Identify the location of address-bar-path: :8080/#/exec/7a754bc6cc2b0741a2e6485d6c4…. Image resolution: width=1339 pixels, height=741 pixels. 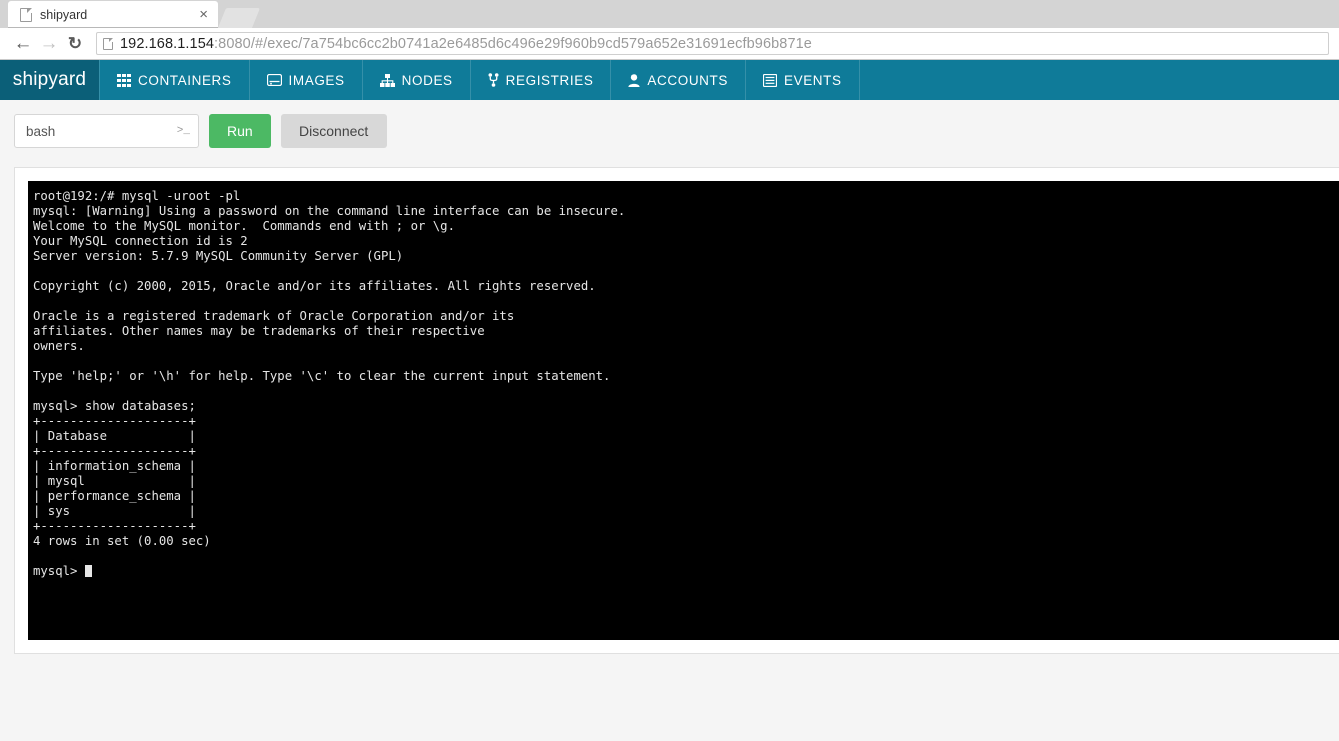
(513, 43).